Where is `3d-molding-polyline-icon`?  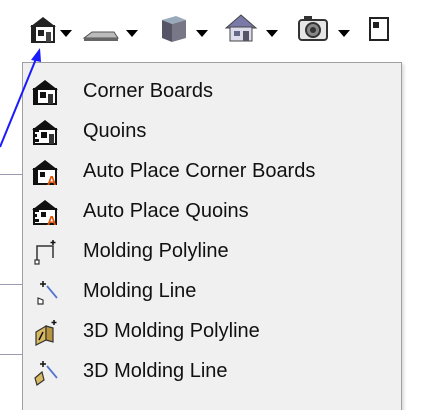
3d-molding-polyline-icon is located at coordinates (46, 333).